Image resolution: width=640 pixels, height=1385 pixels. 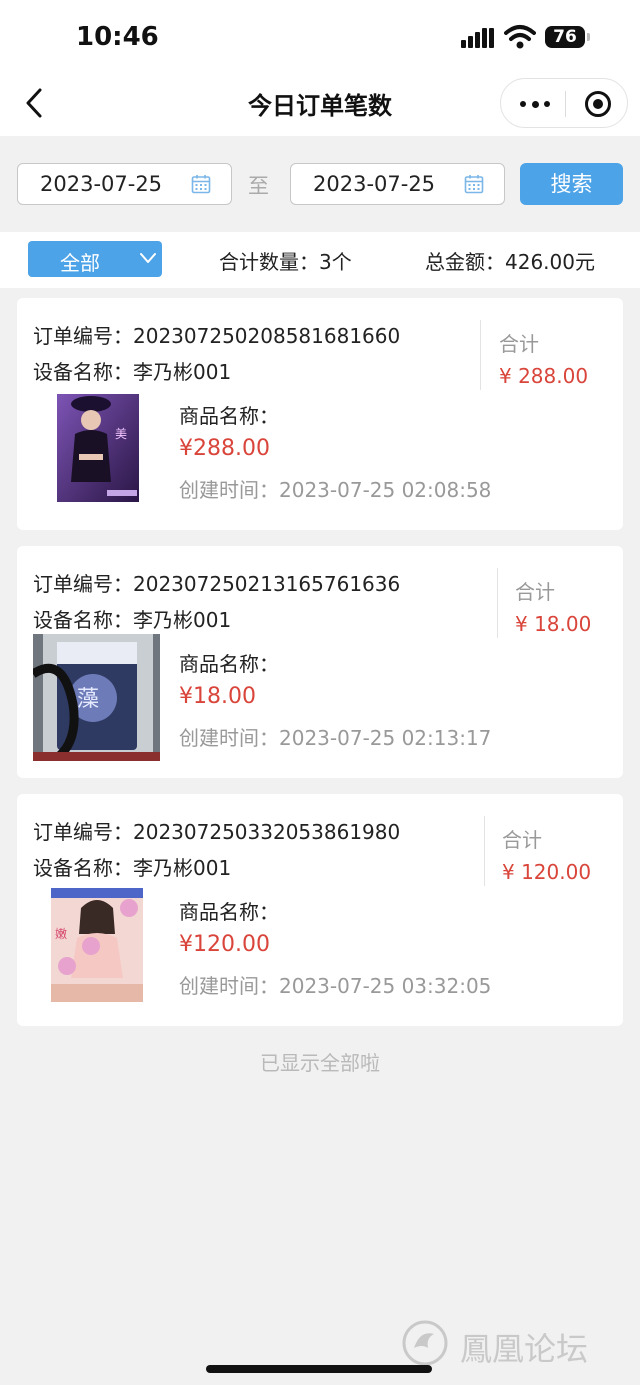 What do you see at coordinates (547, 872) in the screenshot?
I see `total-value: ¥ 120.00` at bounding box center [547, 872].